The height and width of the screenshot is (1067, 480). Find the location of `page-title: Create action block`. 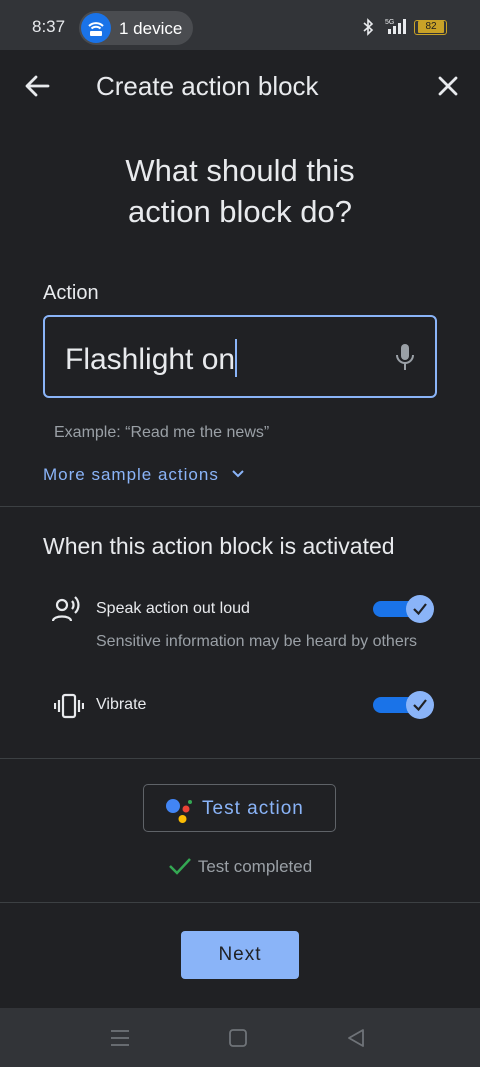

page-title: Create action block is located at coordinates (207, 86).